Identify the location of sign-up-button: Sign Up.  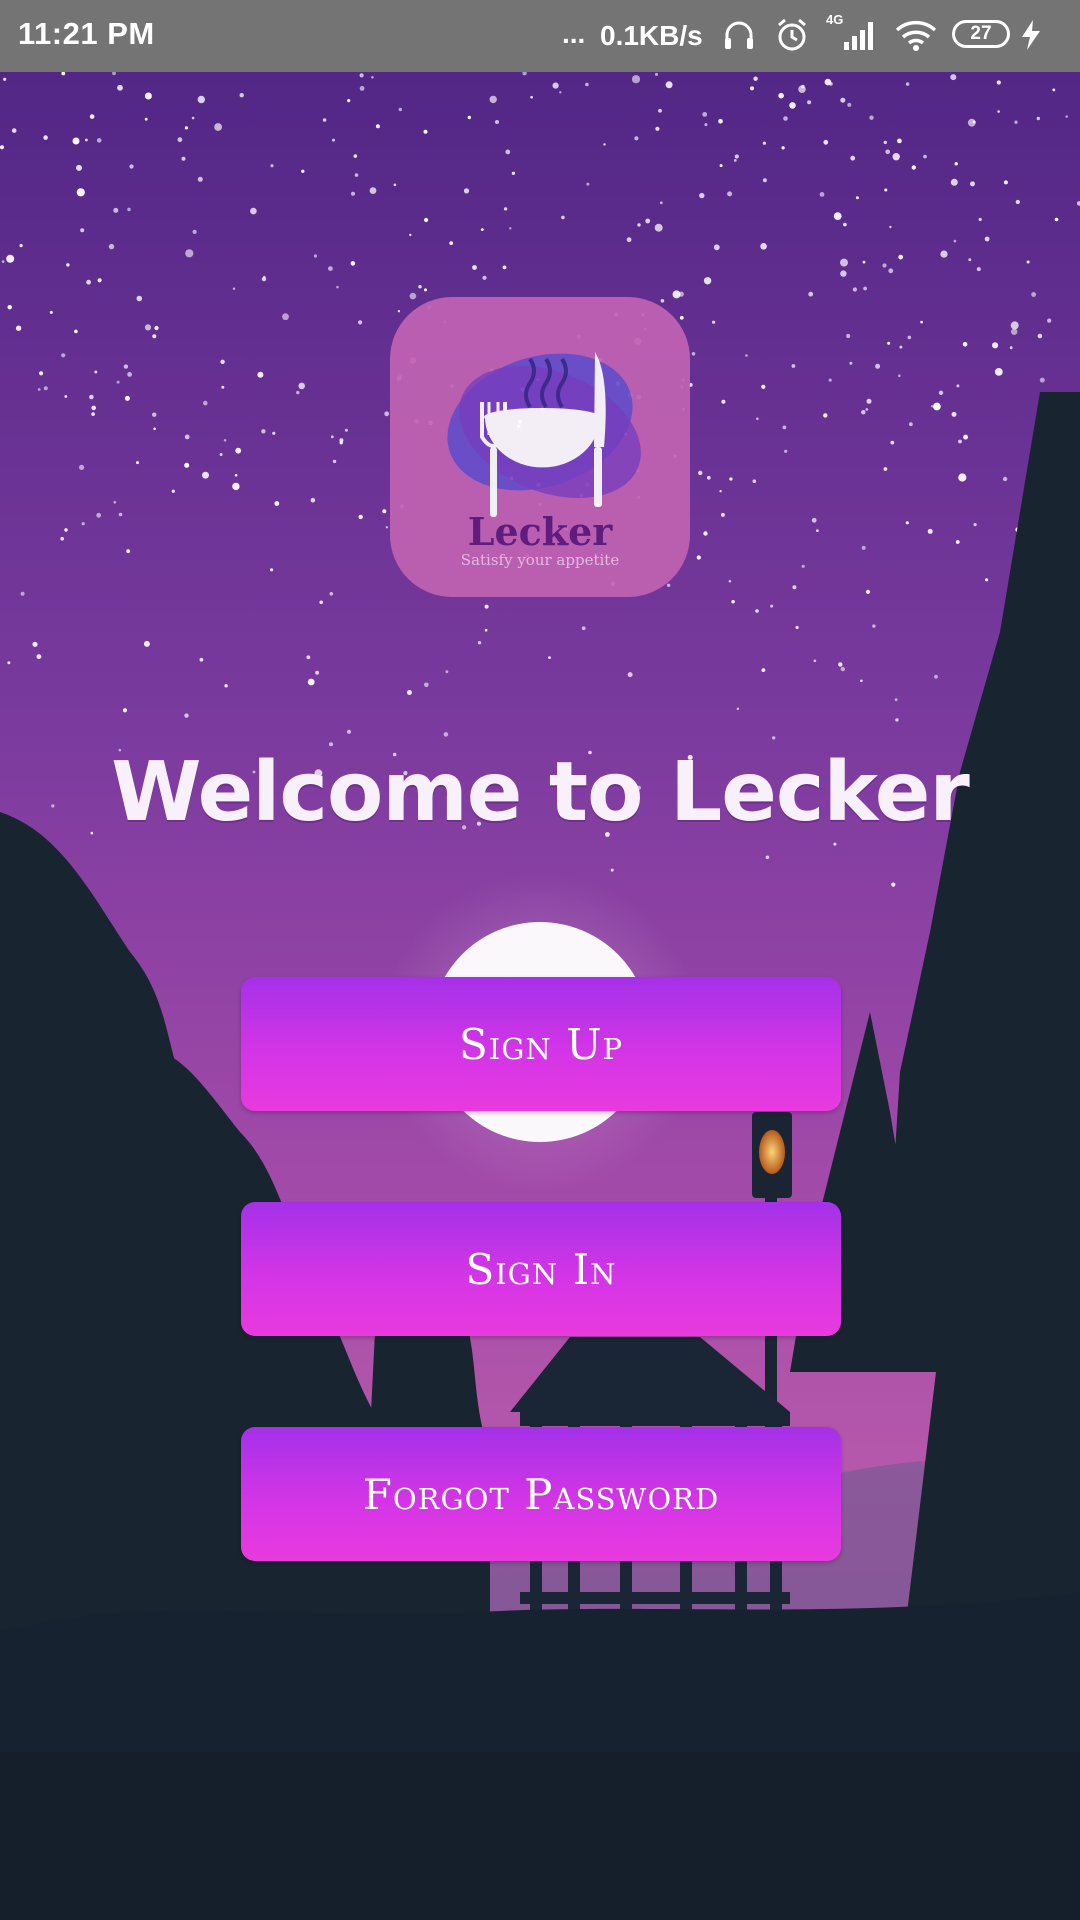
(541, 1044).